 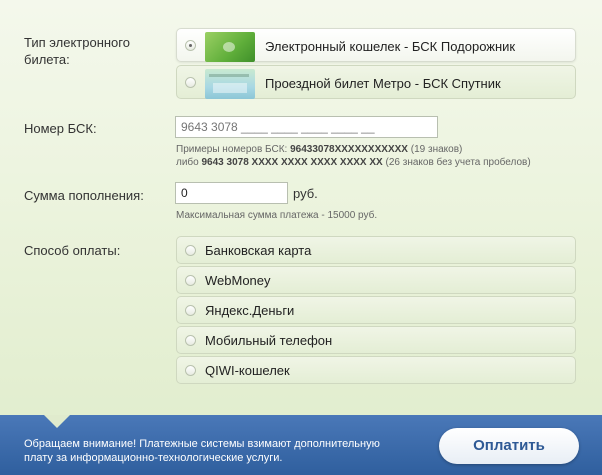 I want to click on payment-option-bank-card: Банковская карта, so click(x=376, y=250).